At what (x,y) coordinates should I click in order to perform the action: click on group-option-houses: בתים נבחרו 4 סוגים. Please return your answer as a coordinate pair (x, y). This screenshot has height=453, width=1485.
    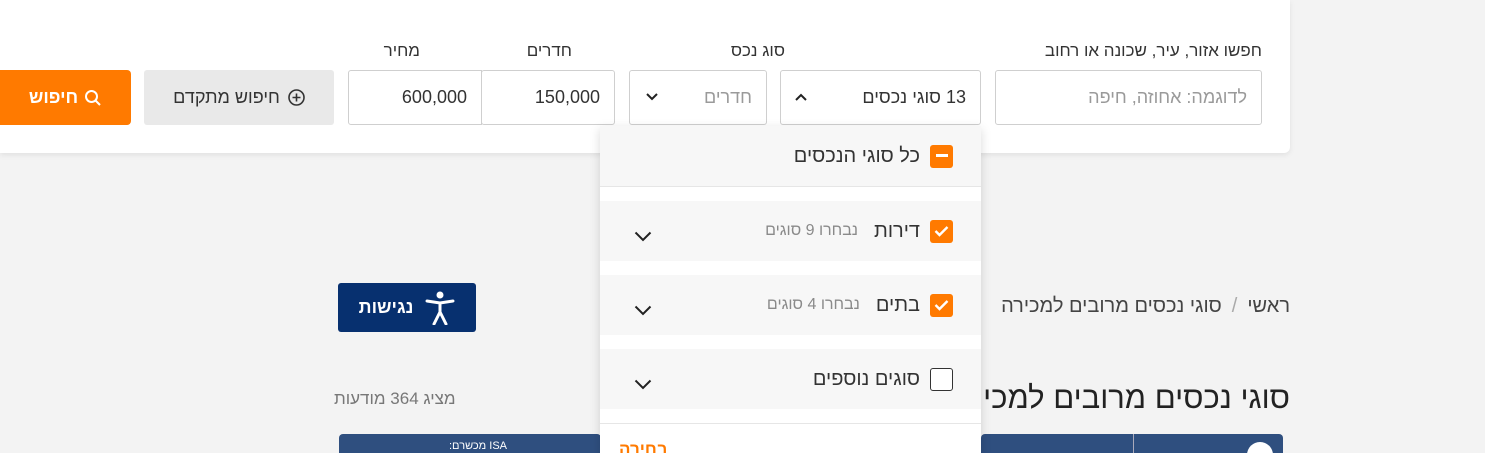
    Looking at the image, I should click on (790, 305).